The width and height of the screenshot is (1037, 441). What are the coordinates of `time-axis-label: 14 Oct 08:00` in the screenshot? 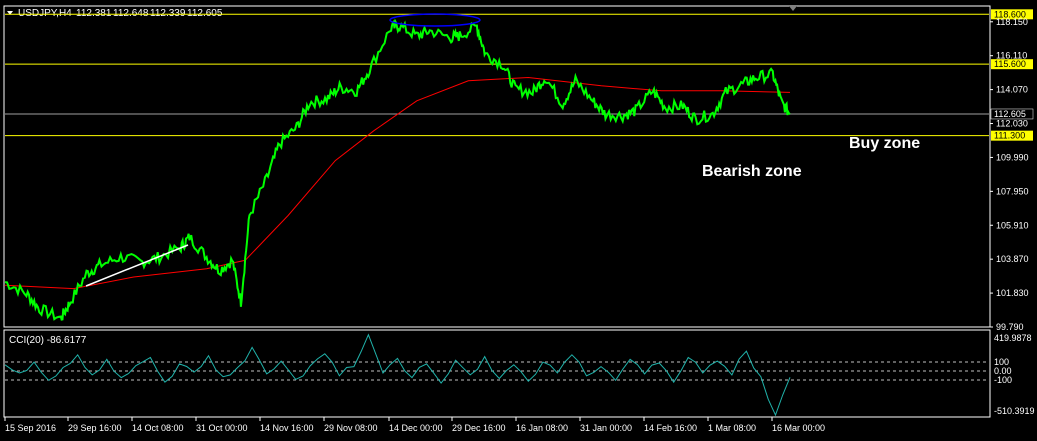 It's located at (158, 428).